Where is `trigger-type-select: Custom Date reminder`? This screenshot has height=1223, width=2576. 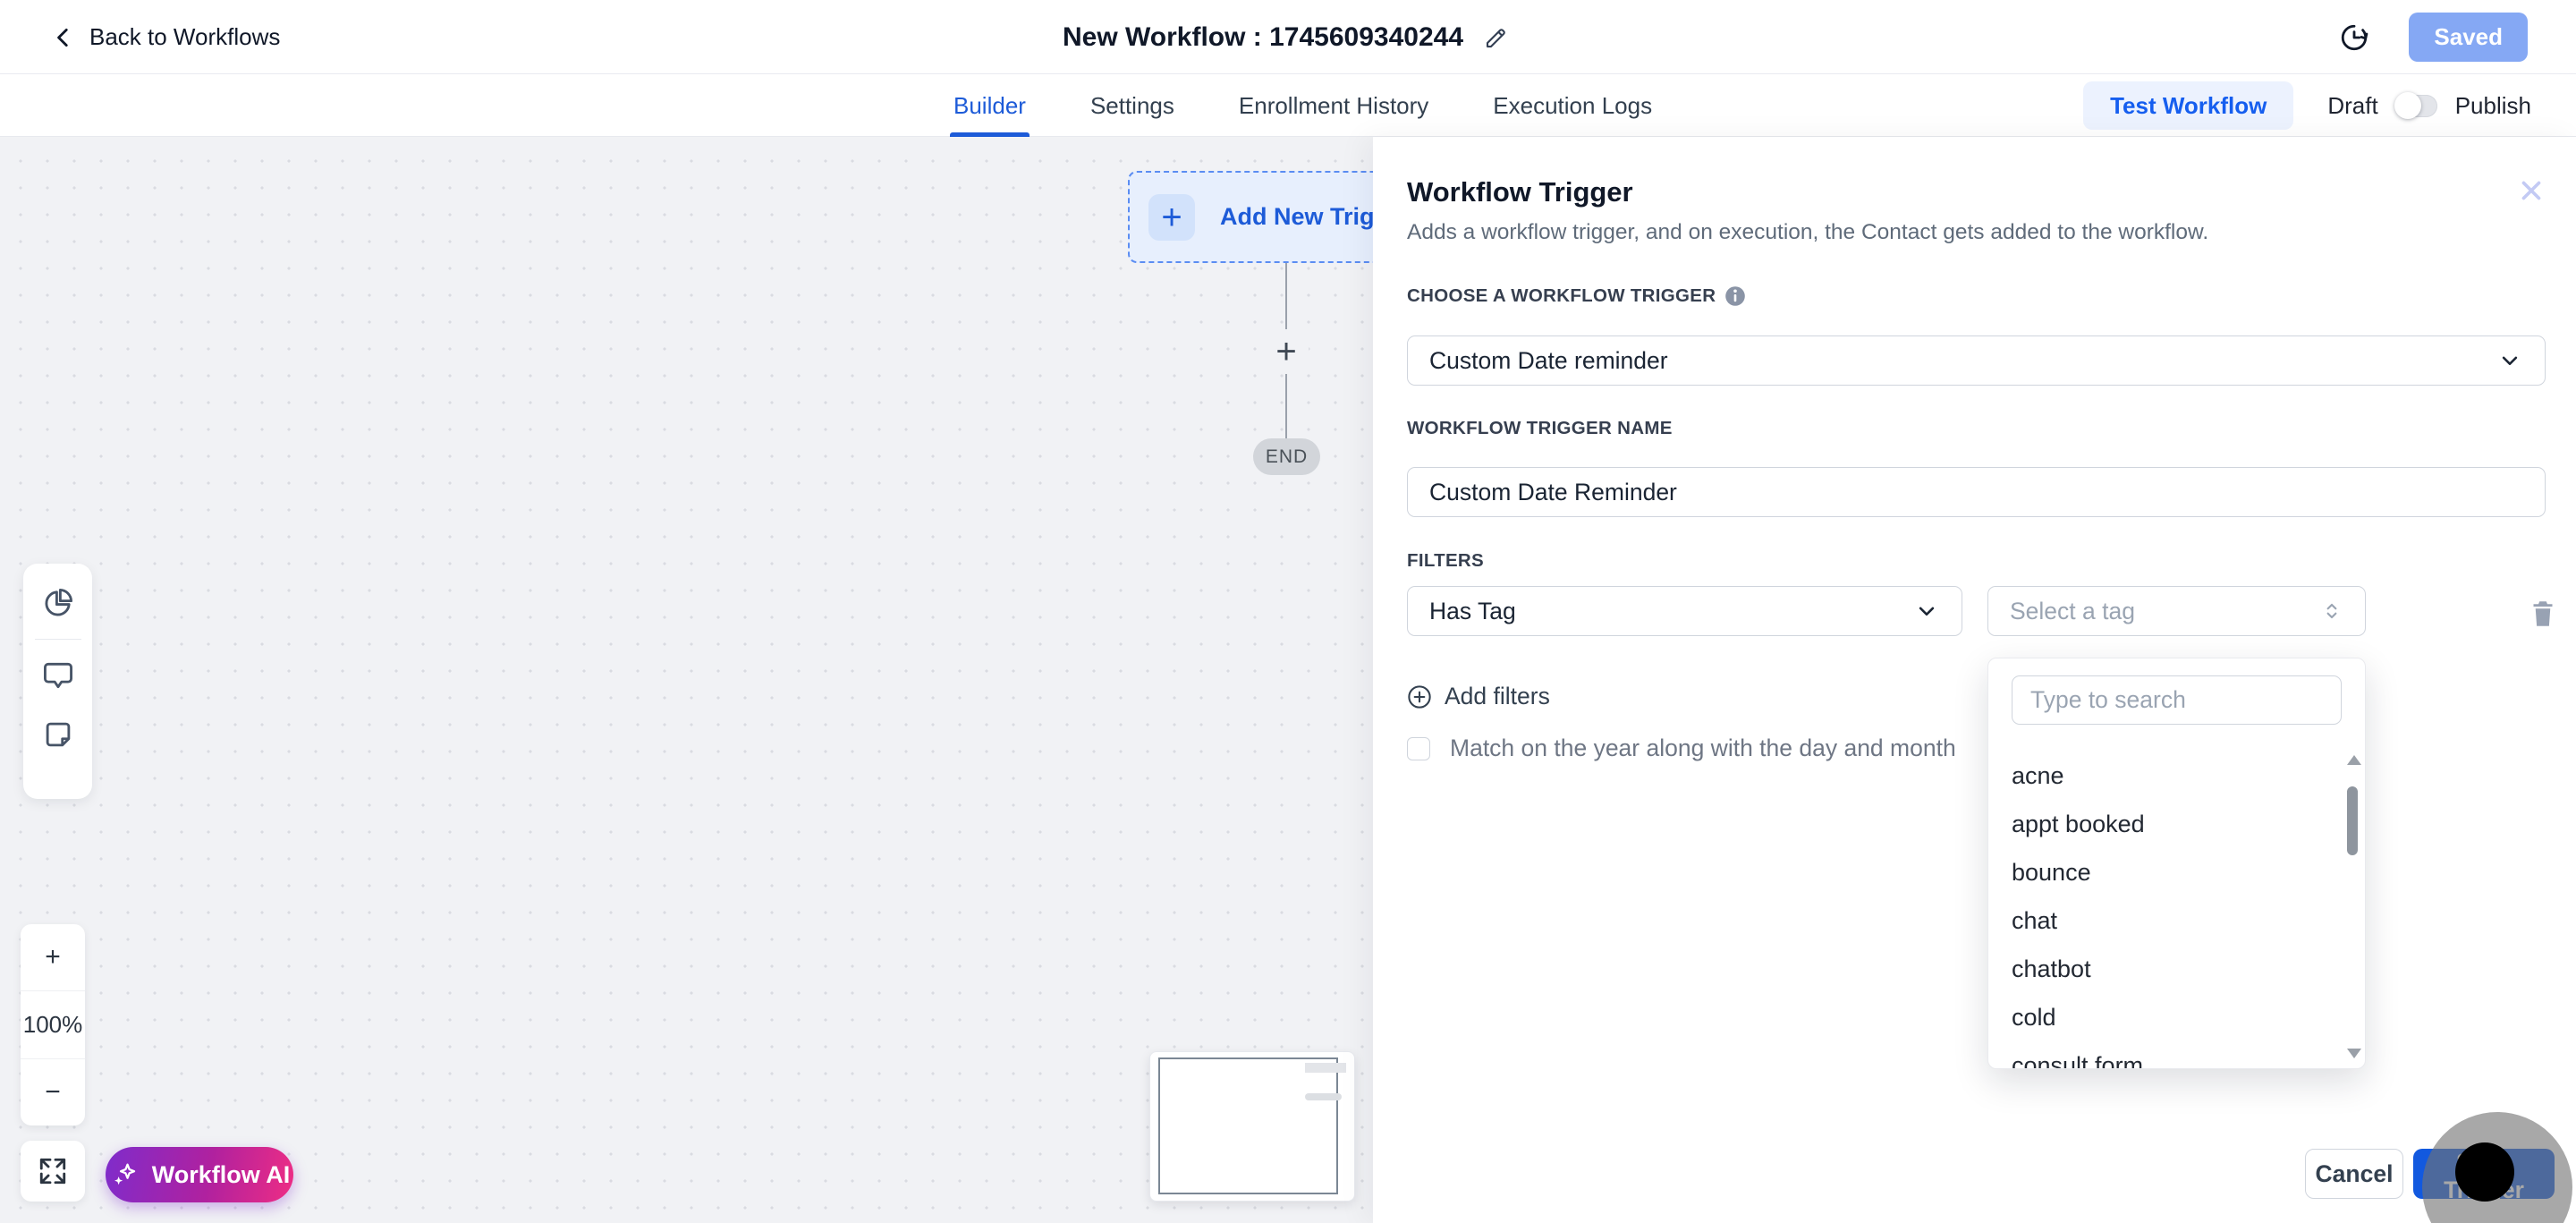
trigger-type-select: Custom Date reminder is located at coordinates (1976, 360).